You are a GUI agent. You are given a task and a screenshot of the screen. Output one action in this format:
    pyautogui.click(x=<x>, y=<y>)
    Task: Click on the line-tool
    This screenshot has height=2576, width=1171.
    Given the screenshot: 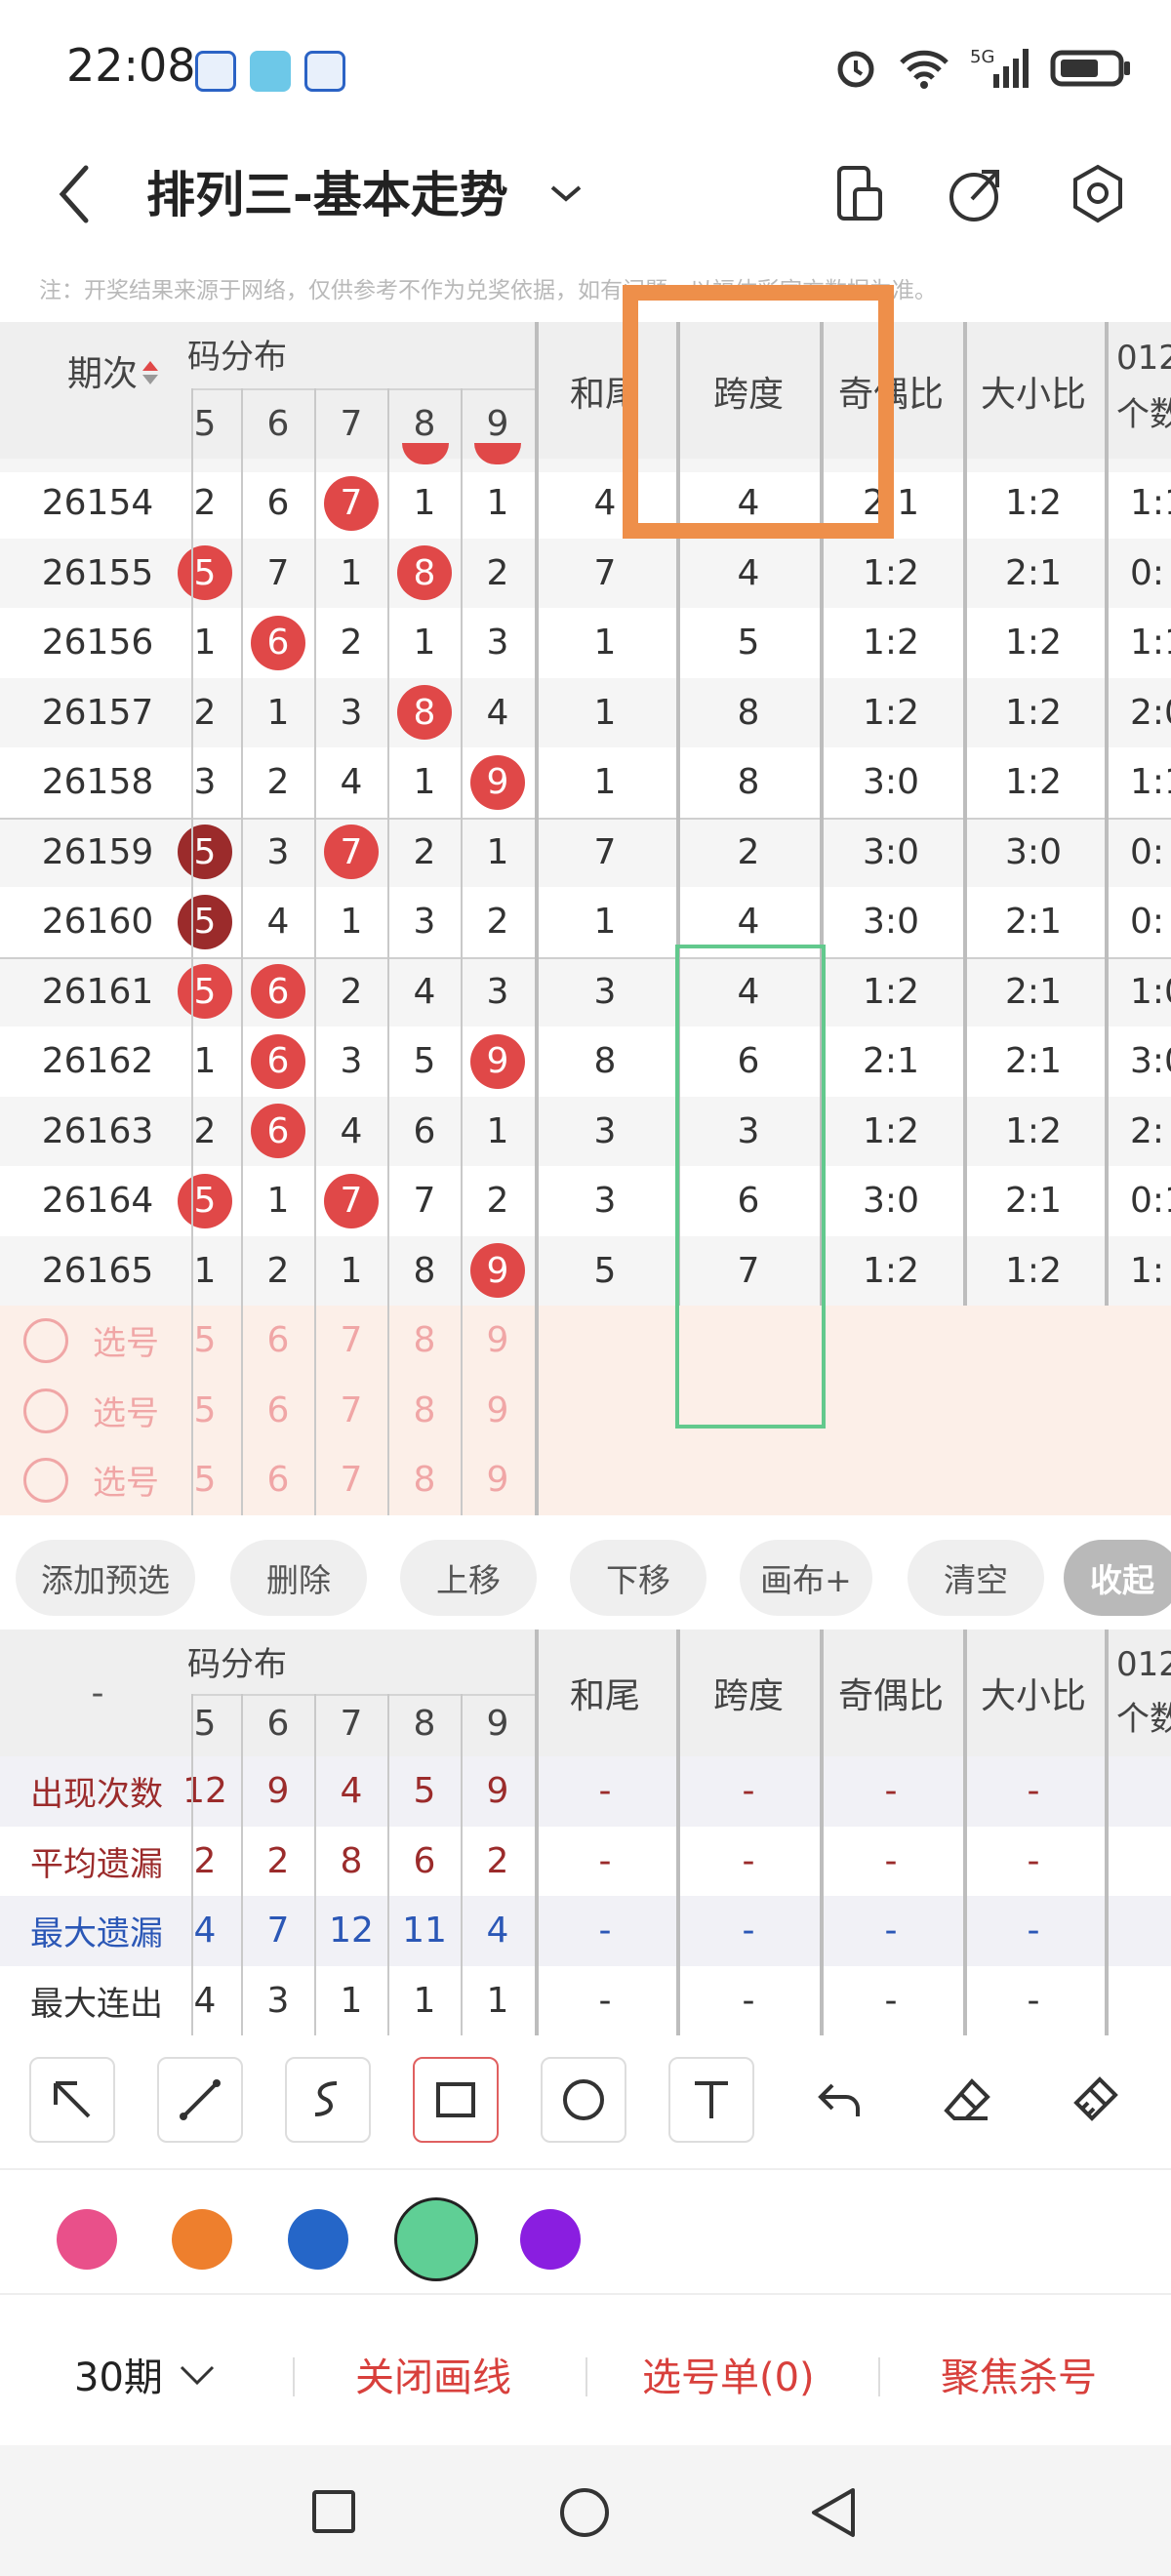 What is the action you would take?
    pyautogui.click(x=200, y=2100)
    